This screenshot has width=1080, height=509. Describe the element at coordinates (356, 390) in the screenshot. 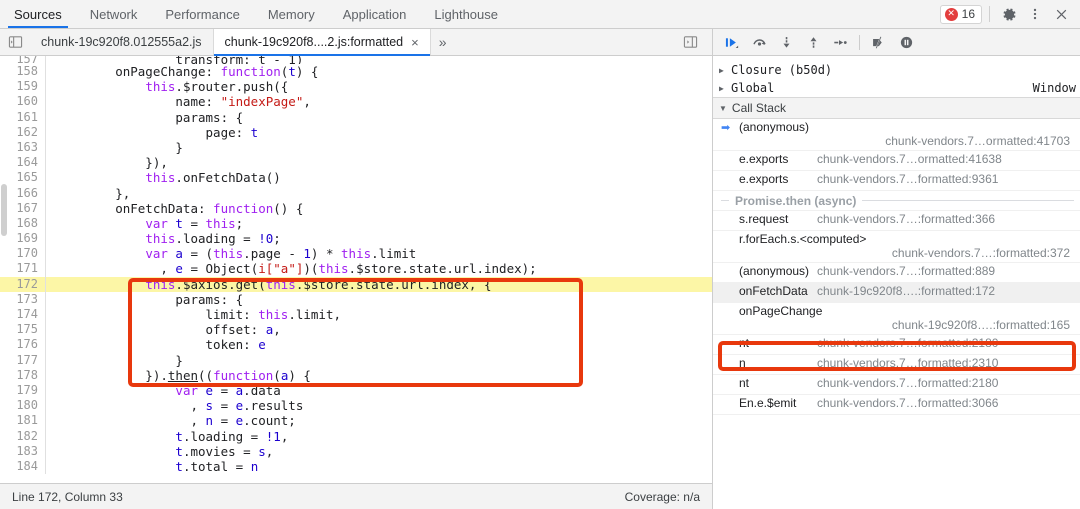

I see `code-line: 179 var e = a.data` at that location.